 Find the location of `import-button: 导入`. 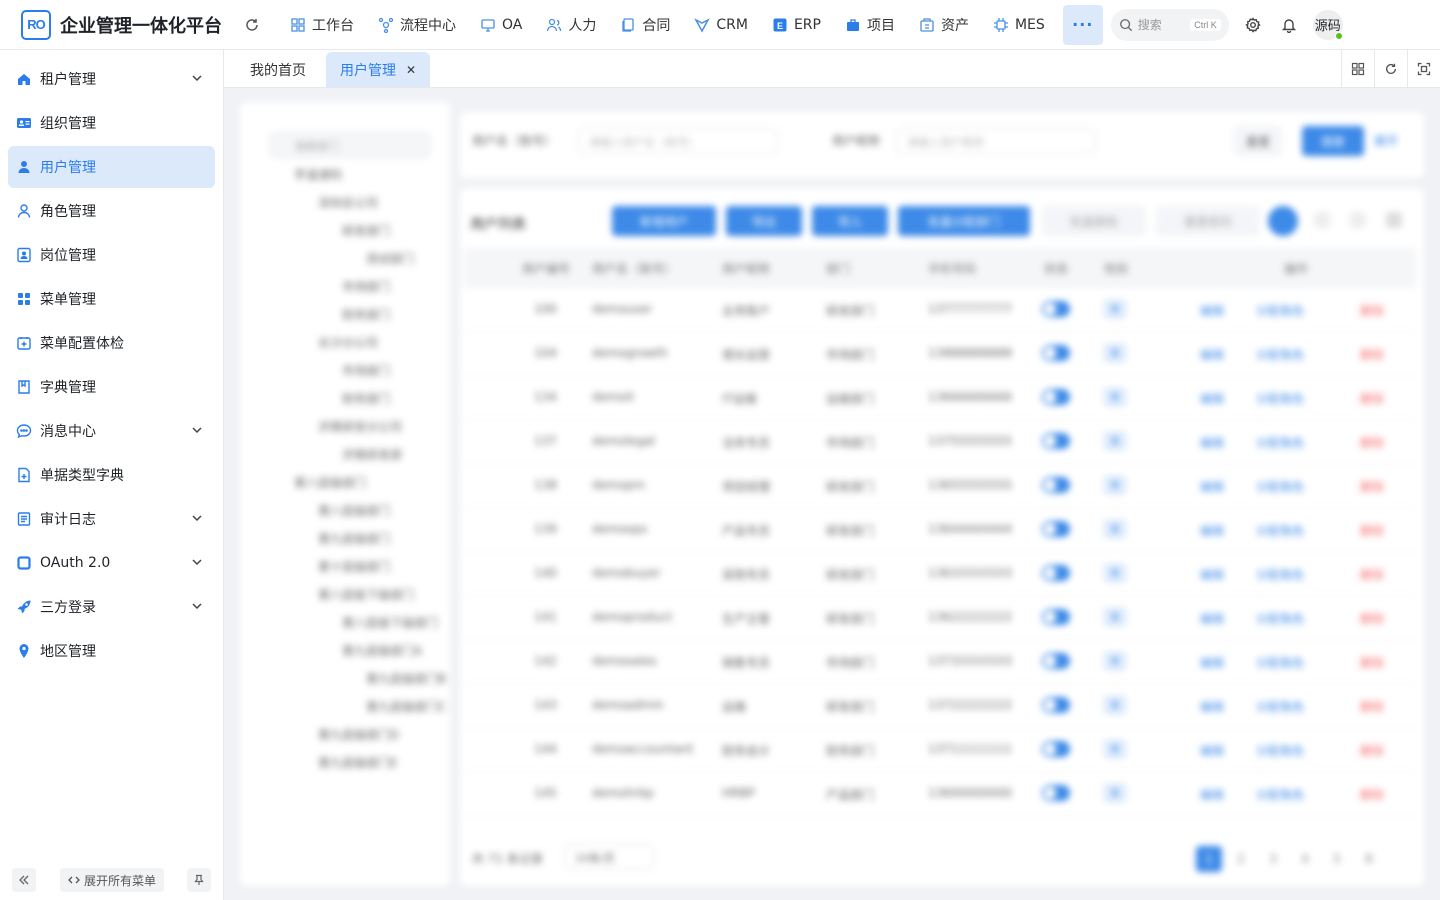

import-button: 导入 is located at coordinates (850, 221).